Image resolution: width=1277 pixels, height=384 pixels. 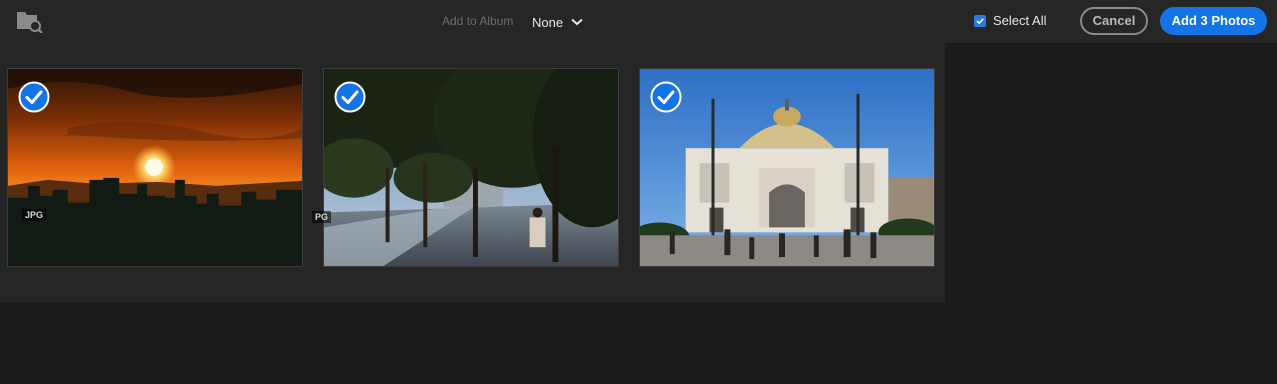 I want to click on file-type-badge: JPG, so click(x=34, y=215).